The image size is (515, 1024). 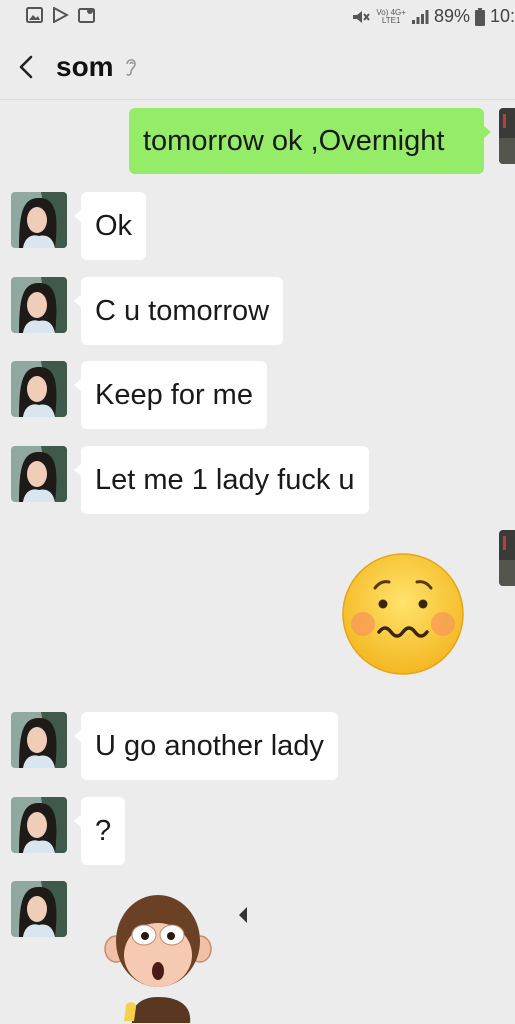 I want to click on status-bar: Vo) 4G+ LTE1 89% 10:, so click(x=257, y=17).